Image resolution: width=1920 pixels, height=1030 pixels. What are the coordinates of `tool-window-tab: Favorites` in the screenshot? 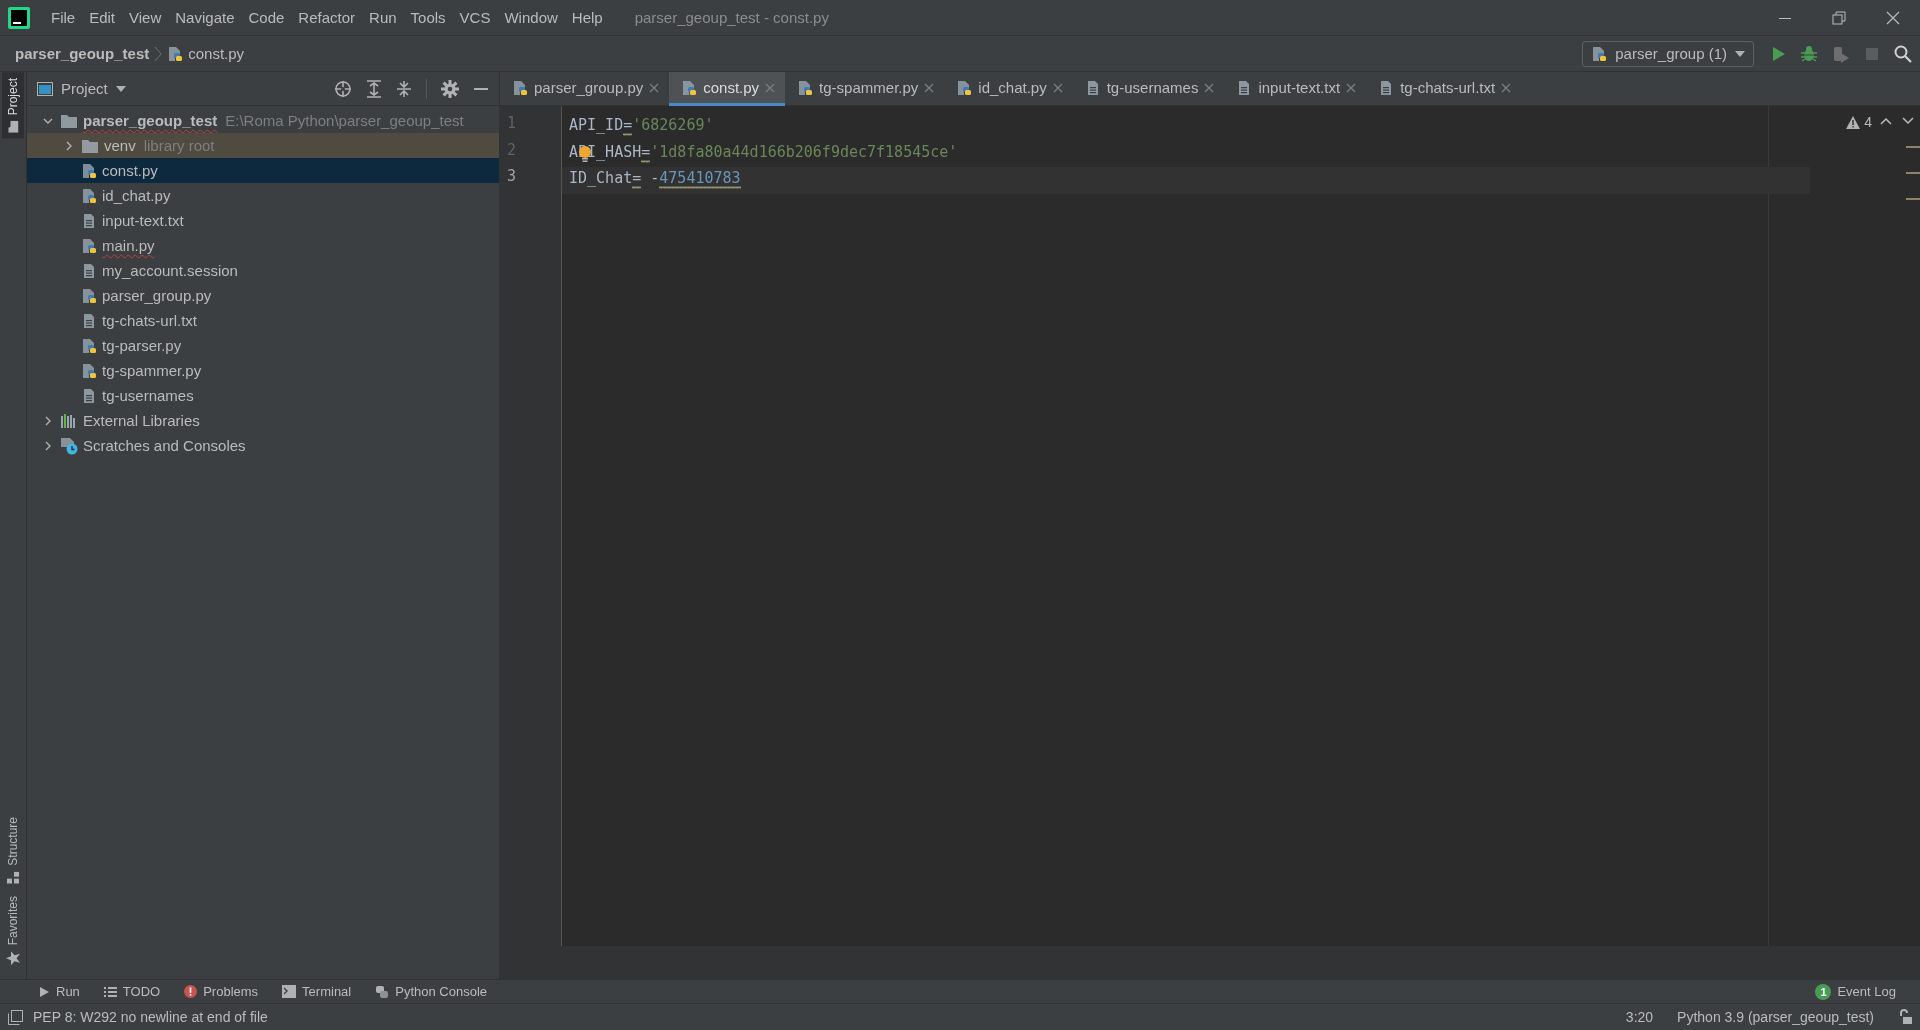 It's located at (13, 930).